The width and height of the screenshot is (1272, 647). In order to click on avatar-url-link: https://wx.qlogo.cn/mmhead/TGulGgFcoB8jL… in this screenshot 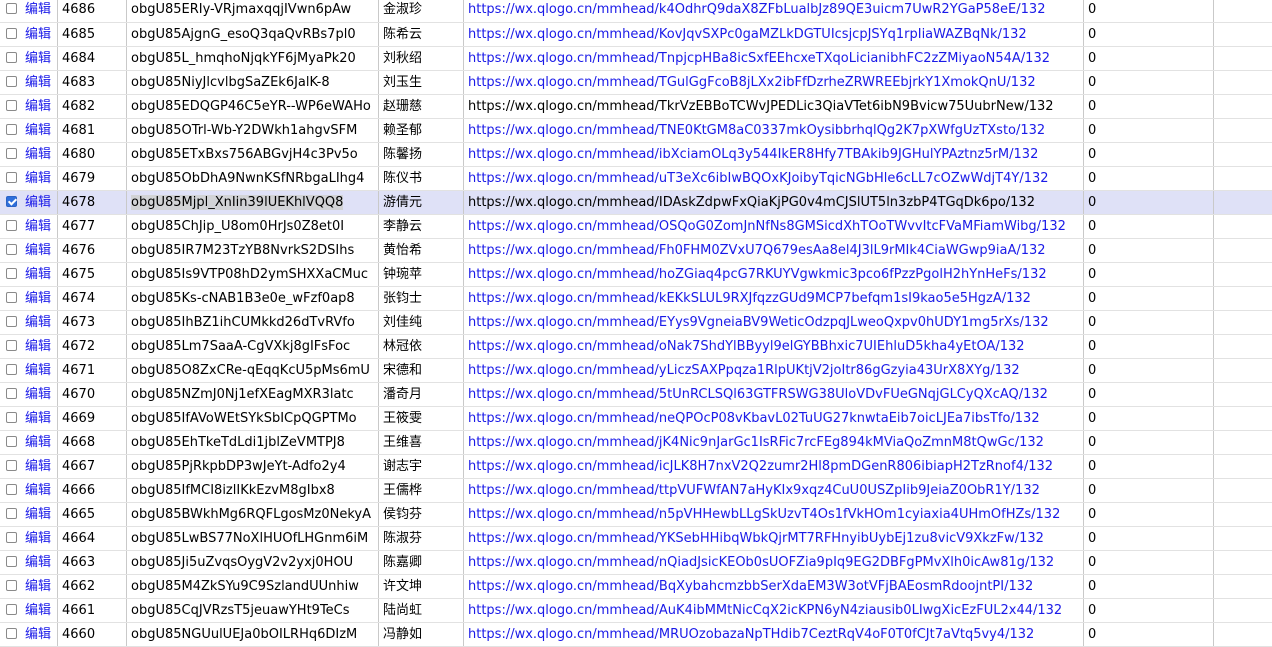, I will do `click(752, 82)`.